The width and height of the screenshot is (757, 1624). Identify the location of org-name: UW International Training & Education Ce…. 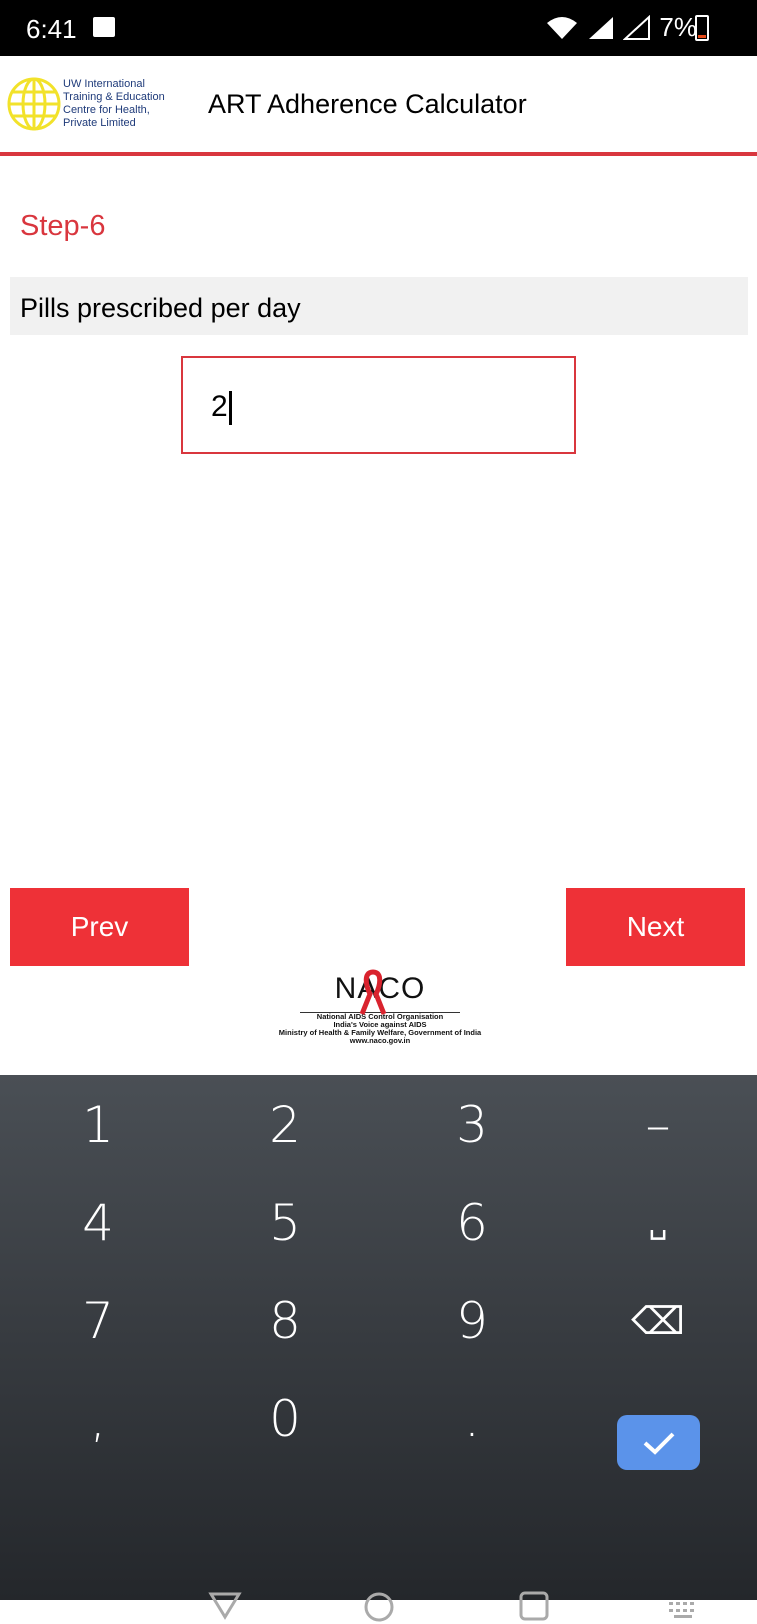
(114, 104).